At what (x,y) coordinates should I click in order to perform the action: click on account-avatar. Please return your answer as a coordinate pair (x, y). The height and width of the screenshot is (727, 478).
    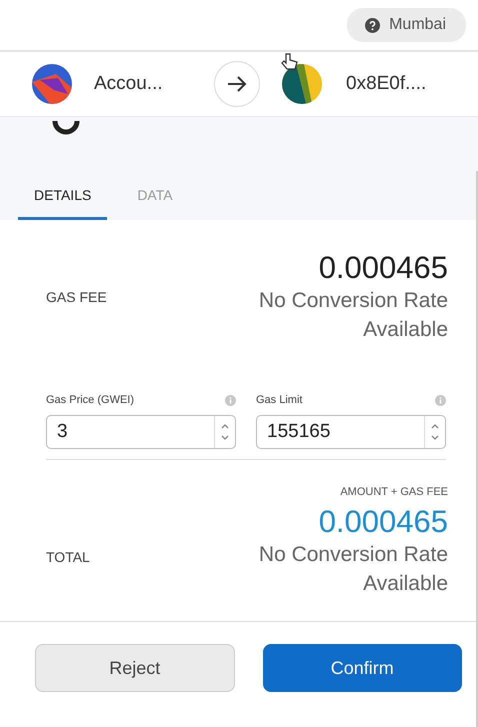
    Looking at the image, I should click on (52, 84).